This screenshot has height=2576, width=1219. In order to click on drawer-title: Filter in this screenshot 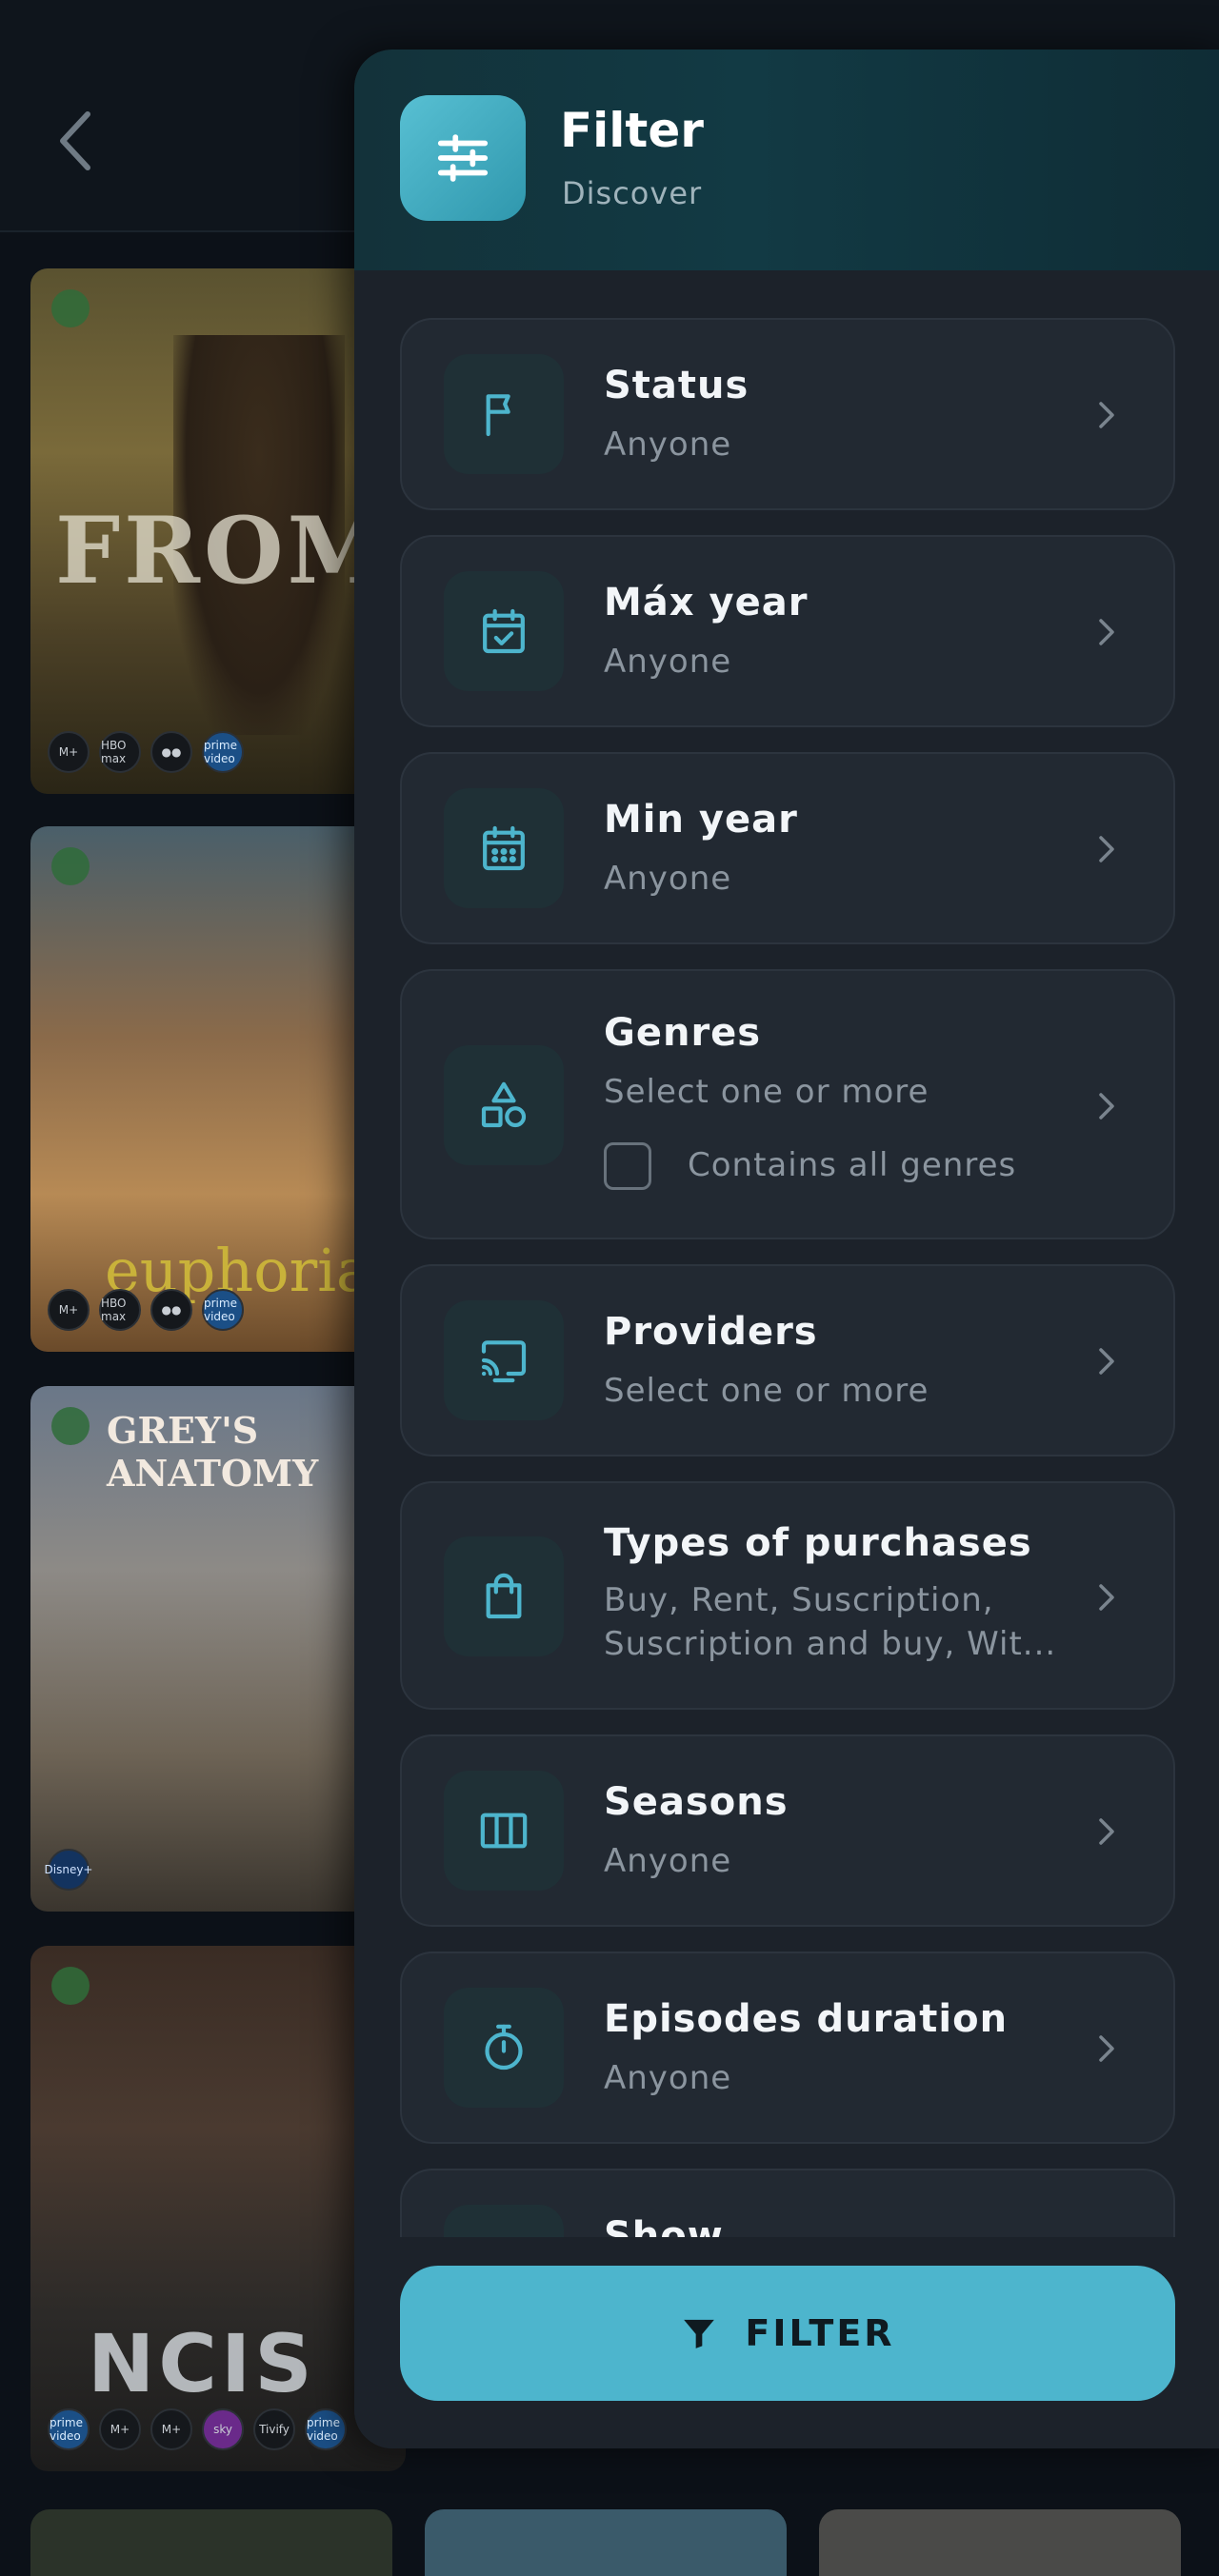, I will do `click(632, 130)`.